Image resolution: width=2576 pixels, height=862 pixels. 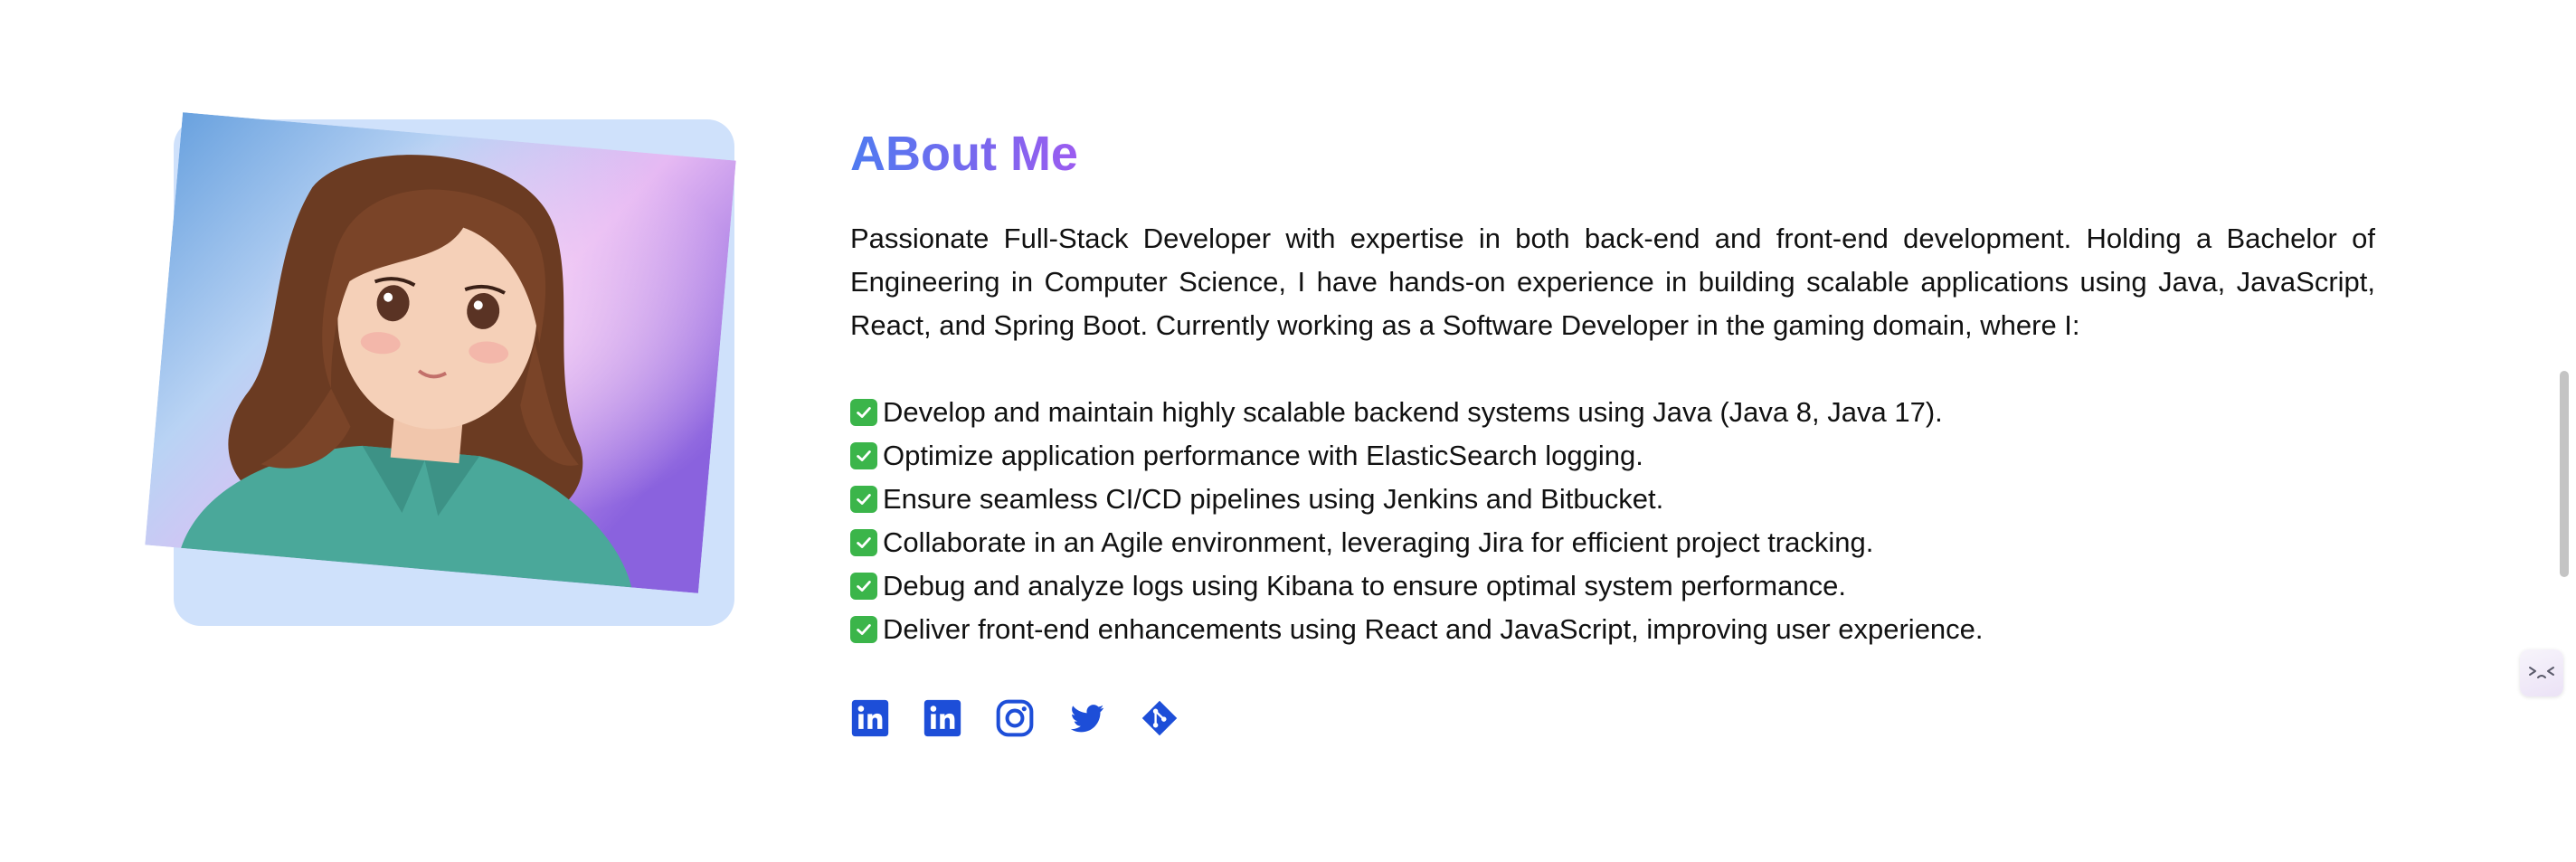 I want to click on chat-assistant-button, so click(x=2541, y=672).